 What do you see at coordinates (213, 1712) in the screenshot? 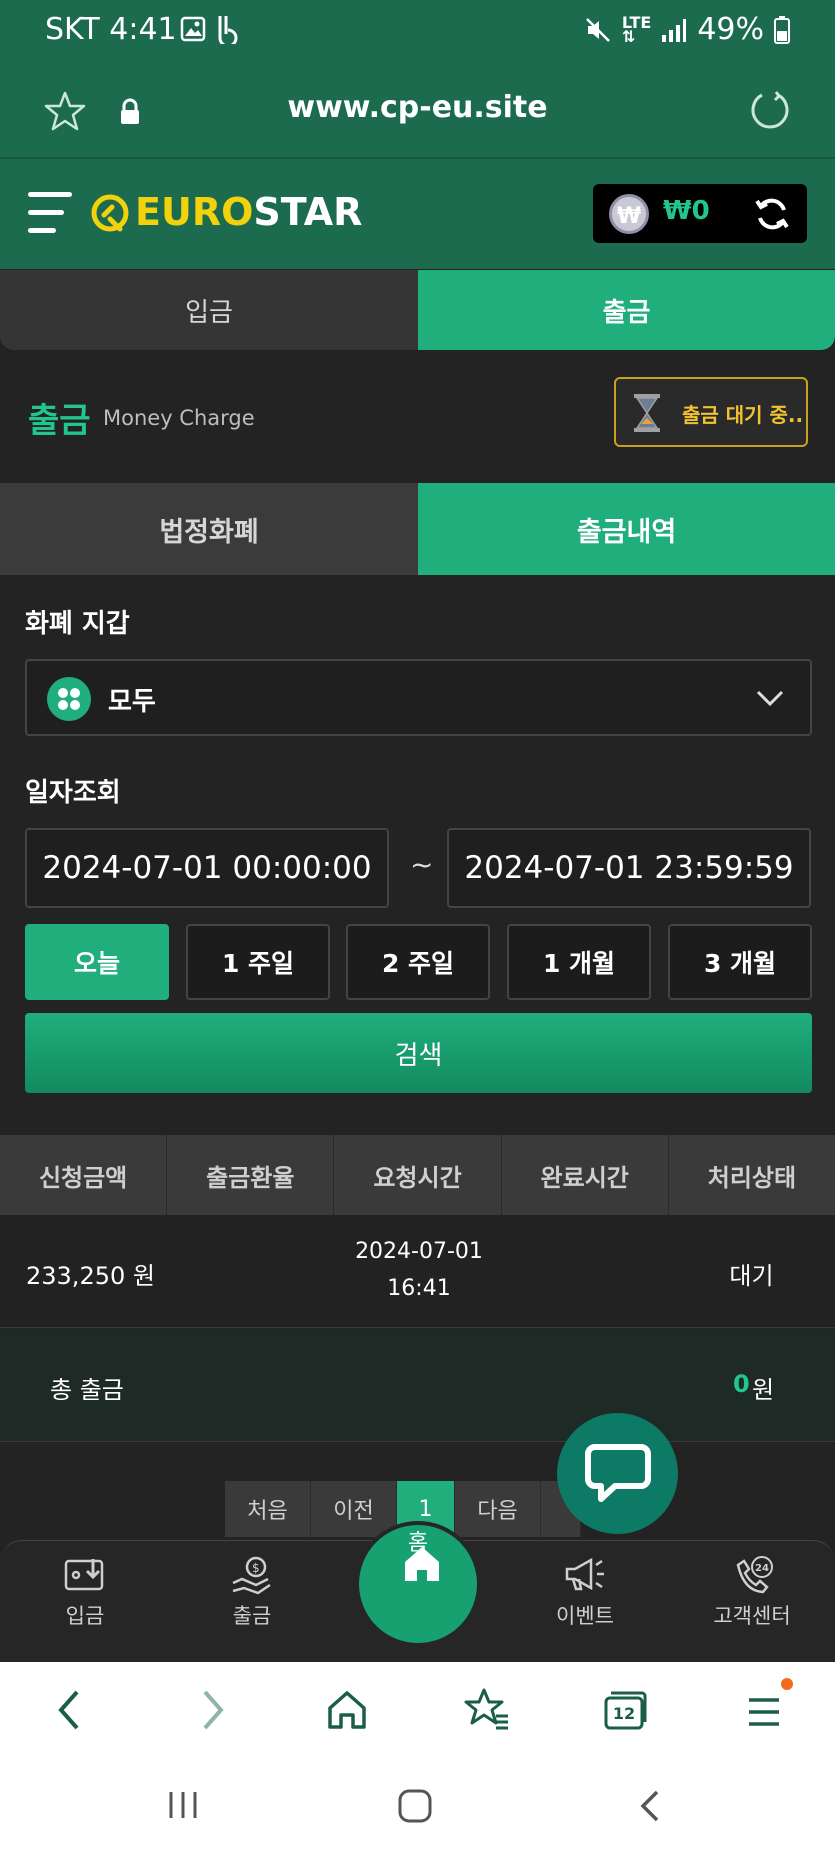
I see `forward-icon` at bounding box center [213, 1712].